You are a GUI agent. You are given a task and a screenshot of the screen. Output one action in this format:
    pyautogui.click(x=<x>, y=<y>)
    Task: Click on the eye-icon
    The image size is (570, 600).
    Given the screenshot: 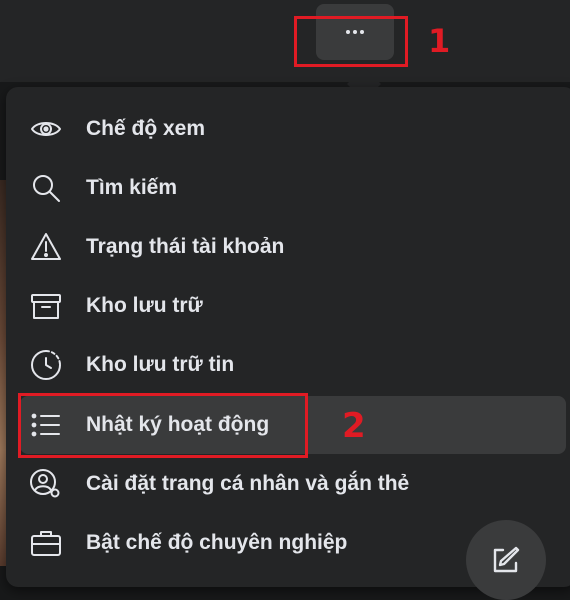 What is the action you would take?
    pyautogui.click(x=46, y=129)
    